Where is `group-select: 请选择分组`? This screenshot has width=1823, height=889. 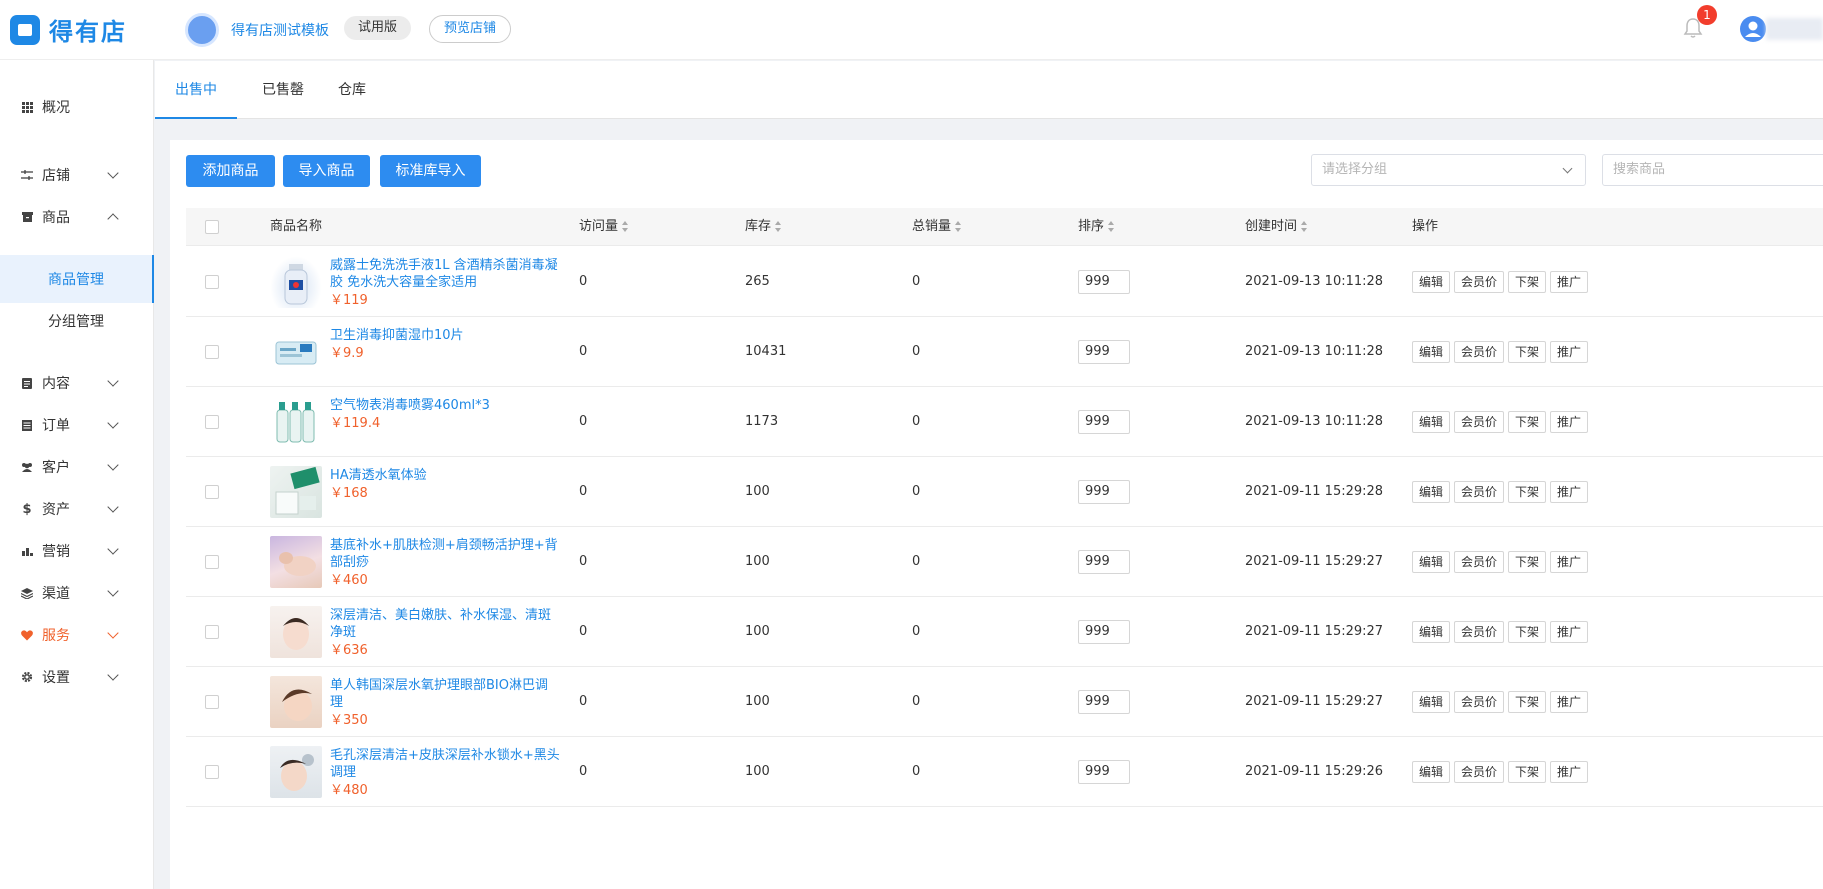 group-select: 请选择分组 is located at coordinates (1448, 170).